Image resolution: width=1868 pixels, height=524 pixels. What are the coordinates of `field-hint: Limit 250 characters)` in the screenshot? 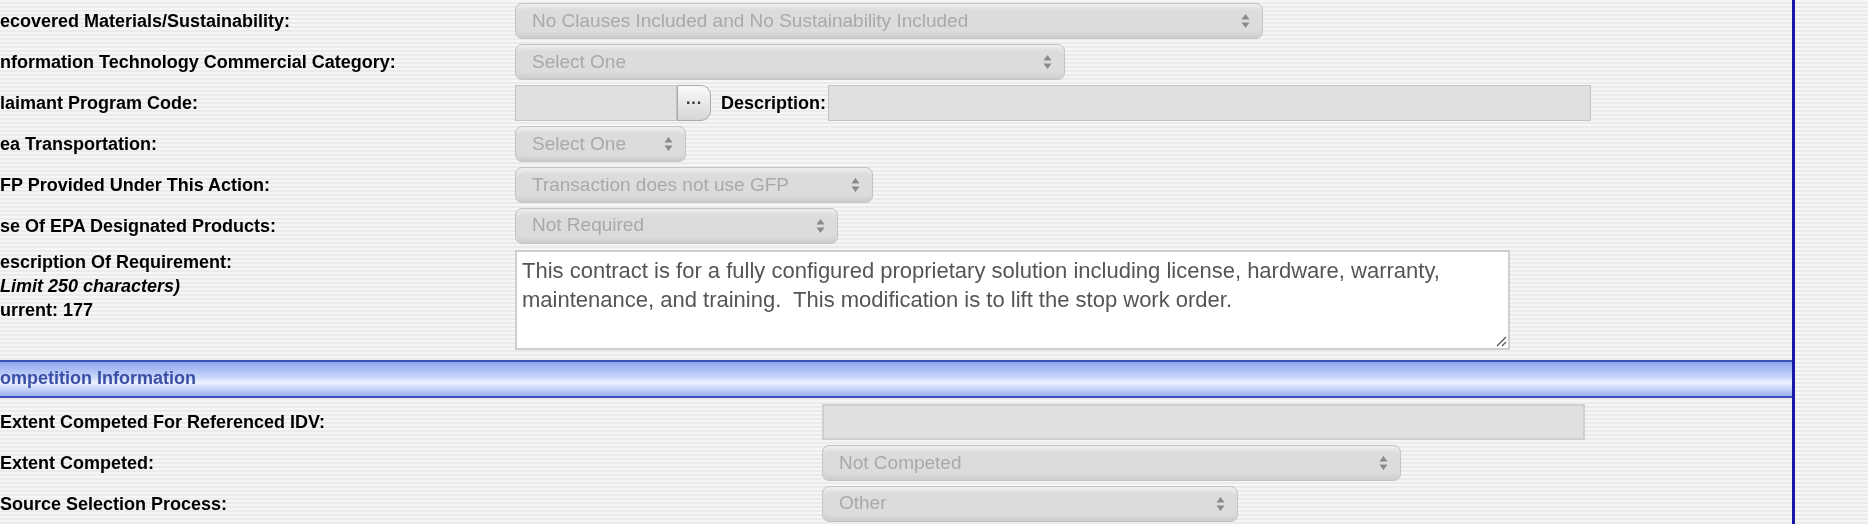 It's located at (91, 287).